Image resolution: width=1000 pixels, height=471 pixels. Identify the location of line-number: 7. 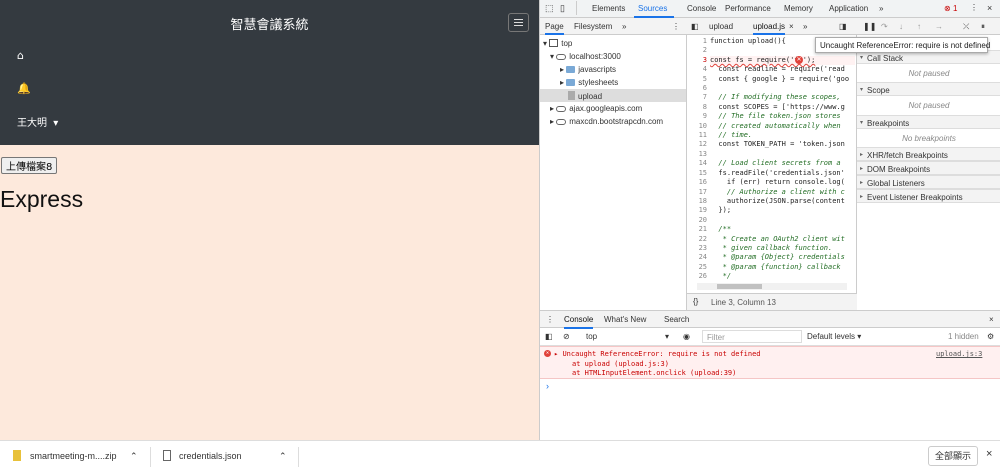
(697, 97).